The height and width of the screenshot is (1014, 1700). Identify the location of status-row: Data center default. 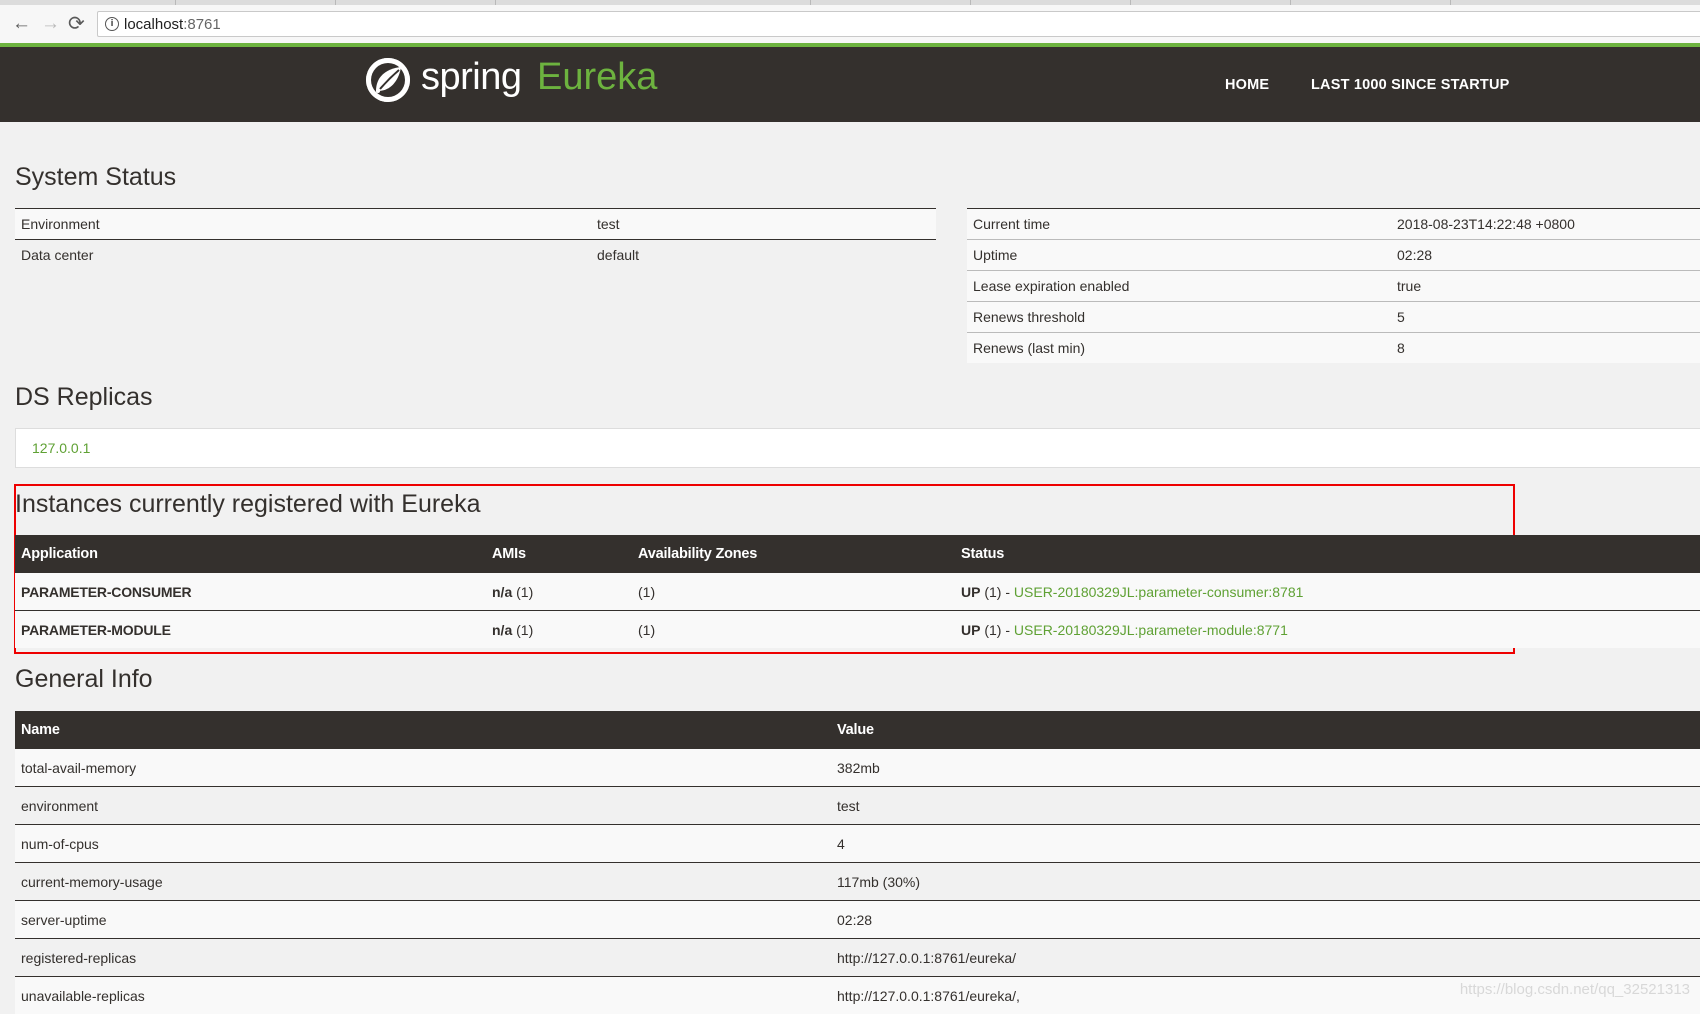
(475, 255).